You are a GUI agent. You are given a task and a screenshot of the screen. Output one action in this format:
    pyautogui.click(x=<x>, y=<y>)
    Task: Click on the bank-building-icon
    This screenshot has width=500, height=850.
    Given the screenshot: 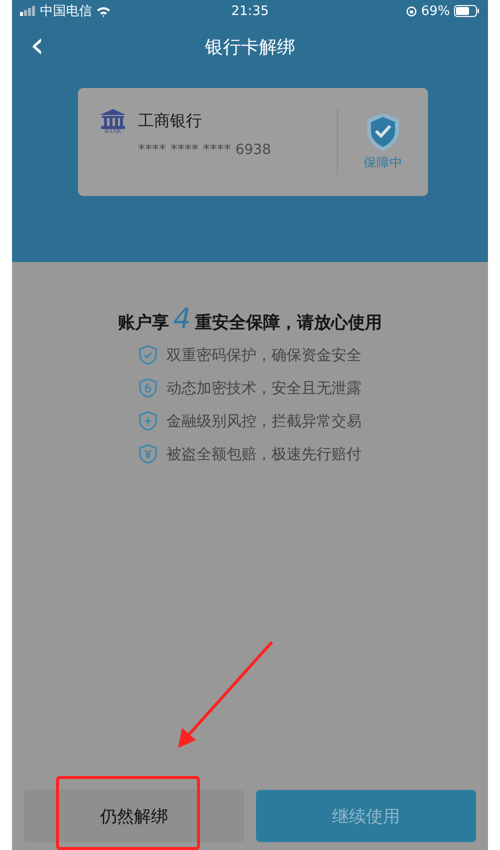 What is the action you would take?
    pyautogui.click(x=113, y=119)
    